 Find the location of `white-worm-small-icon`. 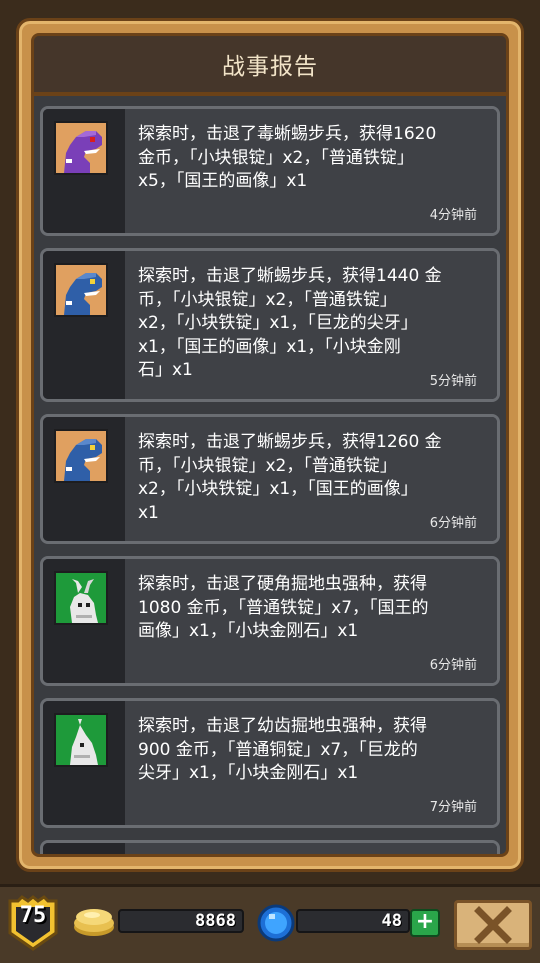

white-worm-small-icon is located at coordinates (81, 740).